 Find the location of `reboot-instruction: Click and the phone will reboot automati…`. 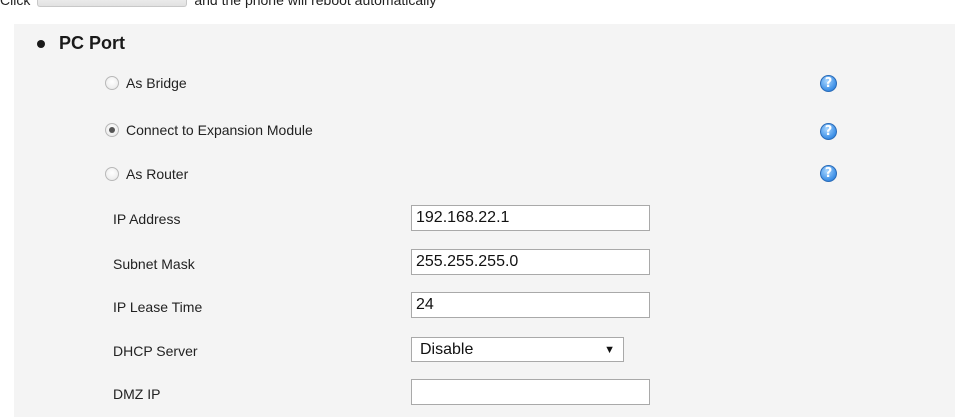

reboot-instruction: Click and the phone will reboot automati… is located at coordinates (218, 4).